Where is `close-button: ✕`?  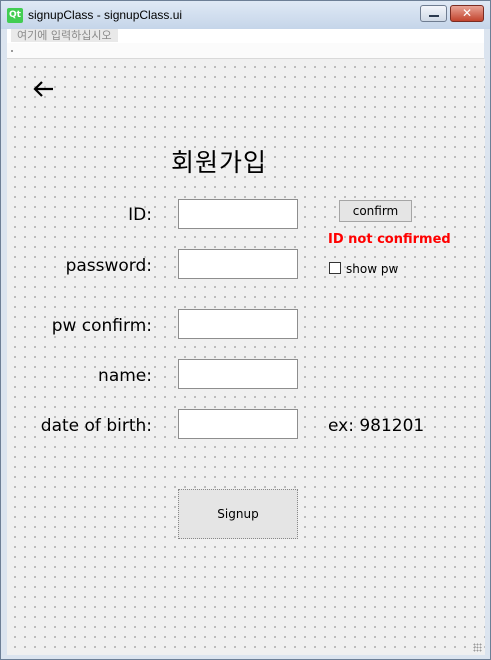
close-button: ✕ is located at coordinates (467, 13).